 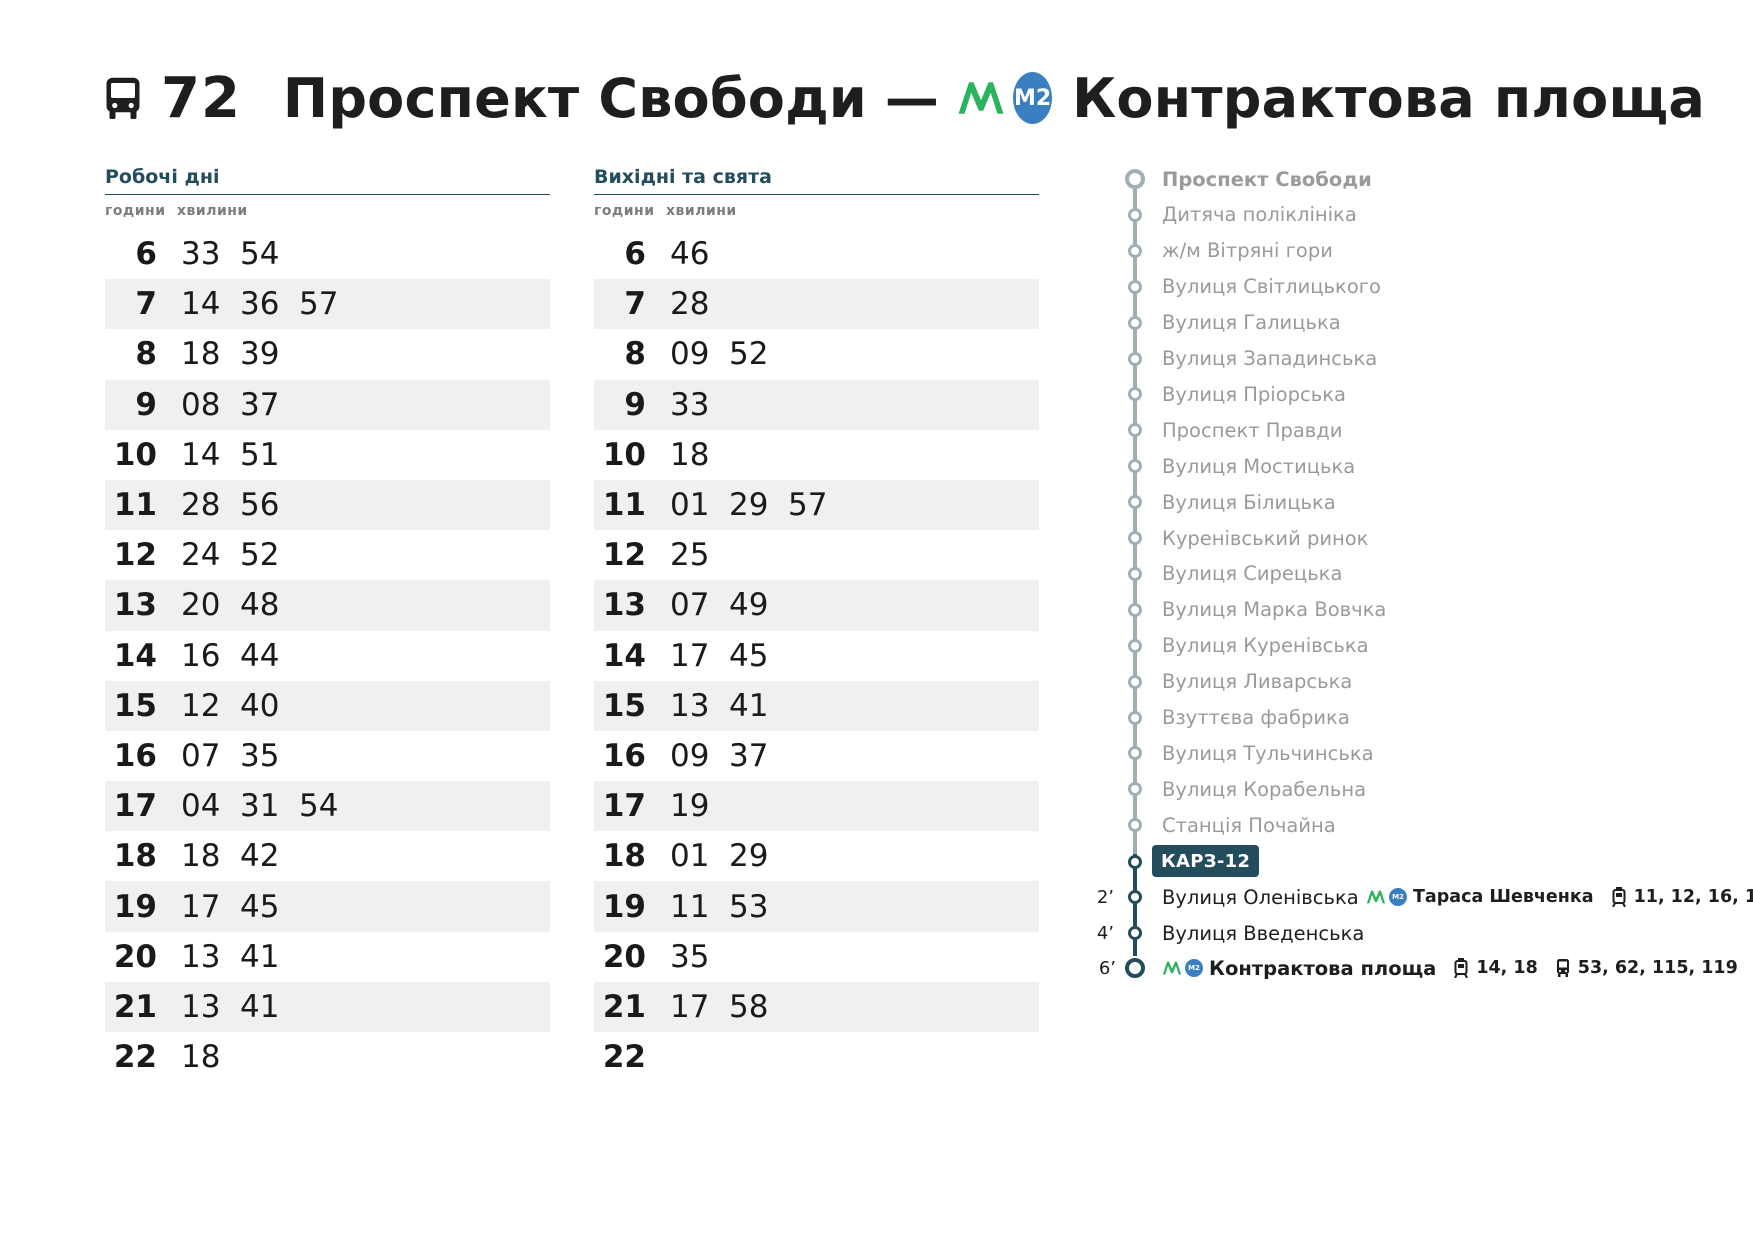 I want to click on minutes-cell: 07 35, so click(x=240, y=756).